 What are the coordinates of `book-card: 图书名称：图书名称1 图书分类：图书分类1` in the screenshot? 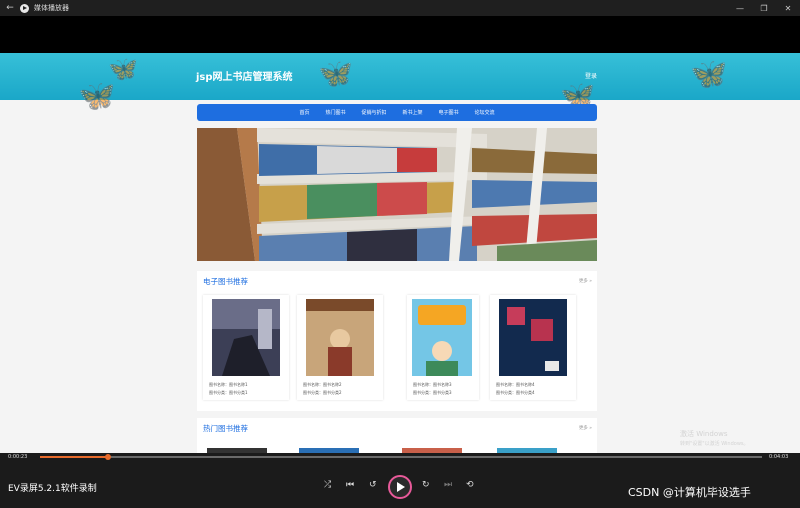 It's located at (246, 347).